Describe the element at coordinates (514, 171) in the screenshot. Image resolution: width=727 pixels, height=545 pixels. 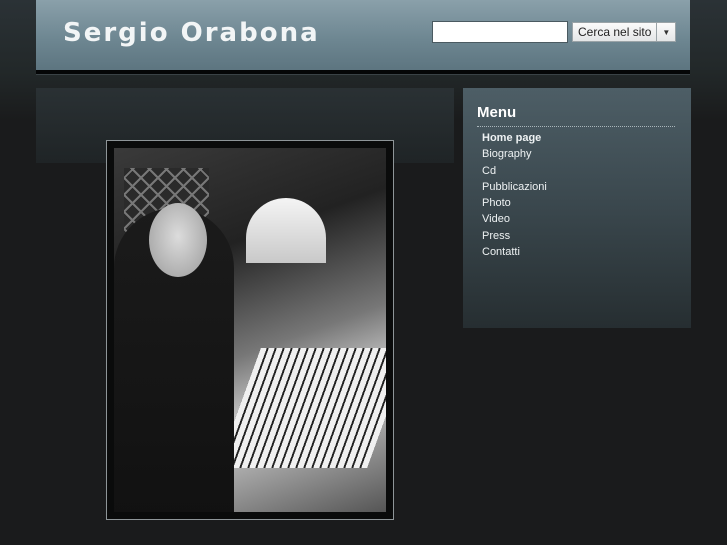
I see `menu-item-cd: Cd` at that location.